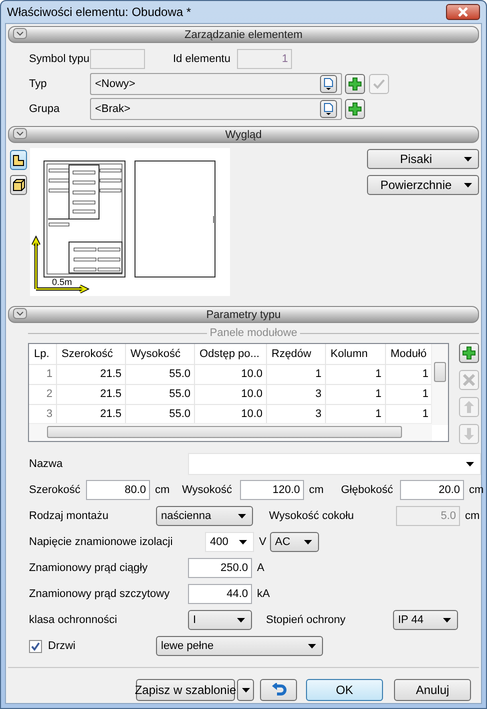 The height and width of the screenshot is (709, 487). I want to click on group-title: Panele modułowe, so click(254, 333).